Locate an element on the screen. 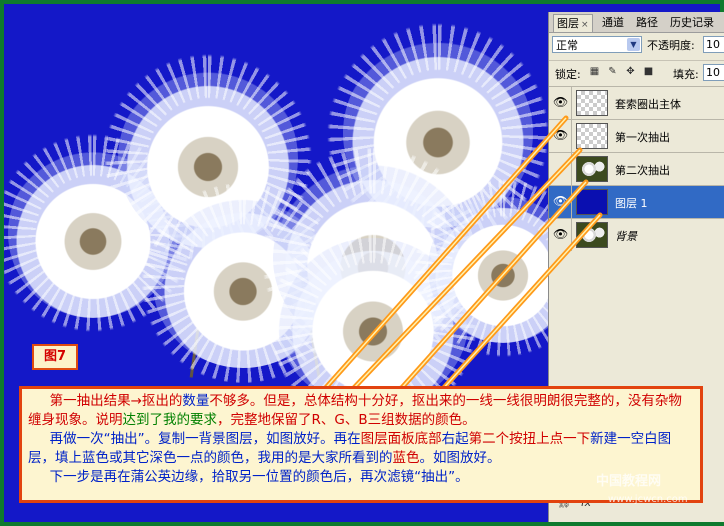 The image size is (724, 526). layer-name: 第一次抽出 is located at coordinates (642, 137).